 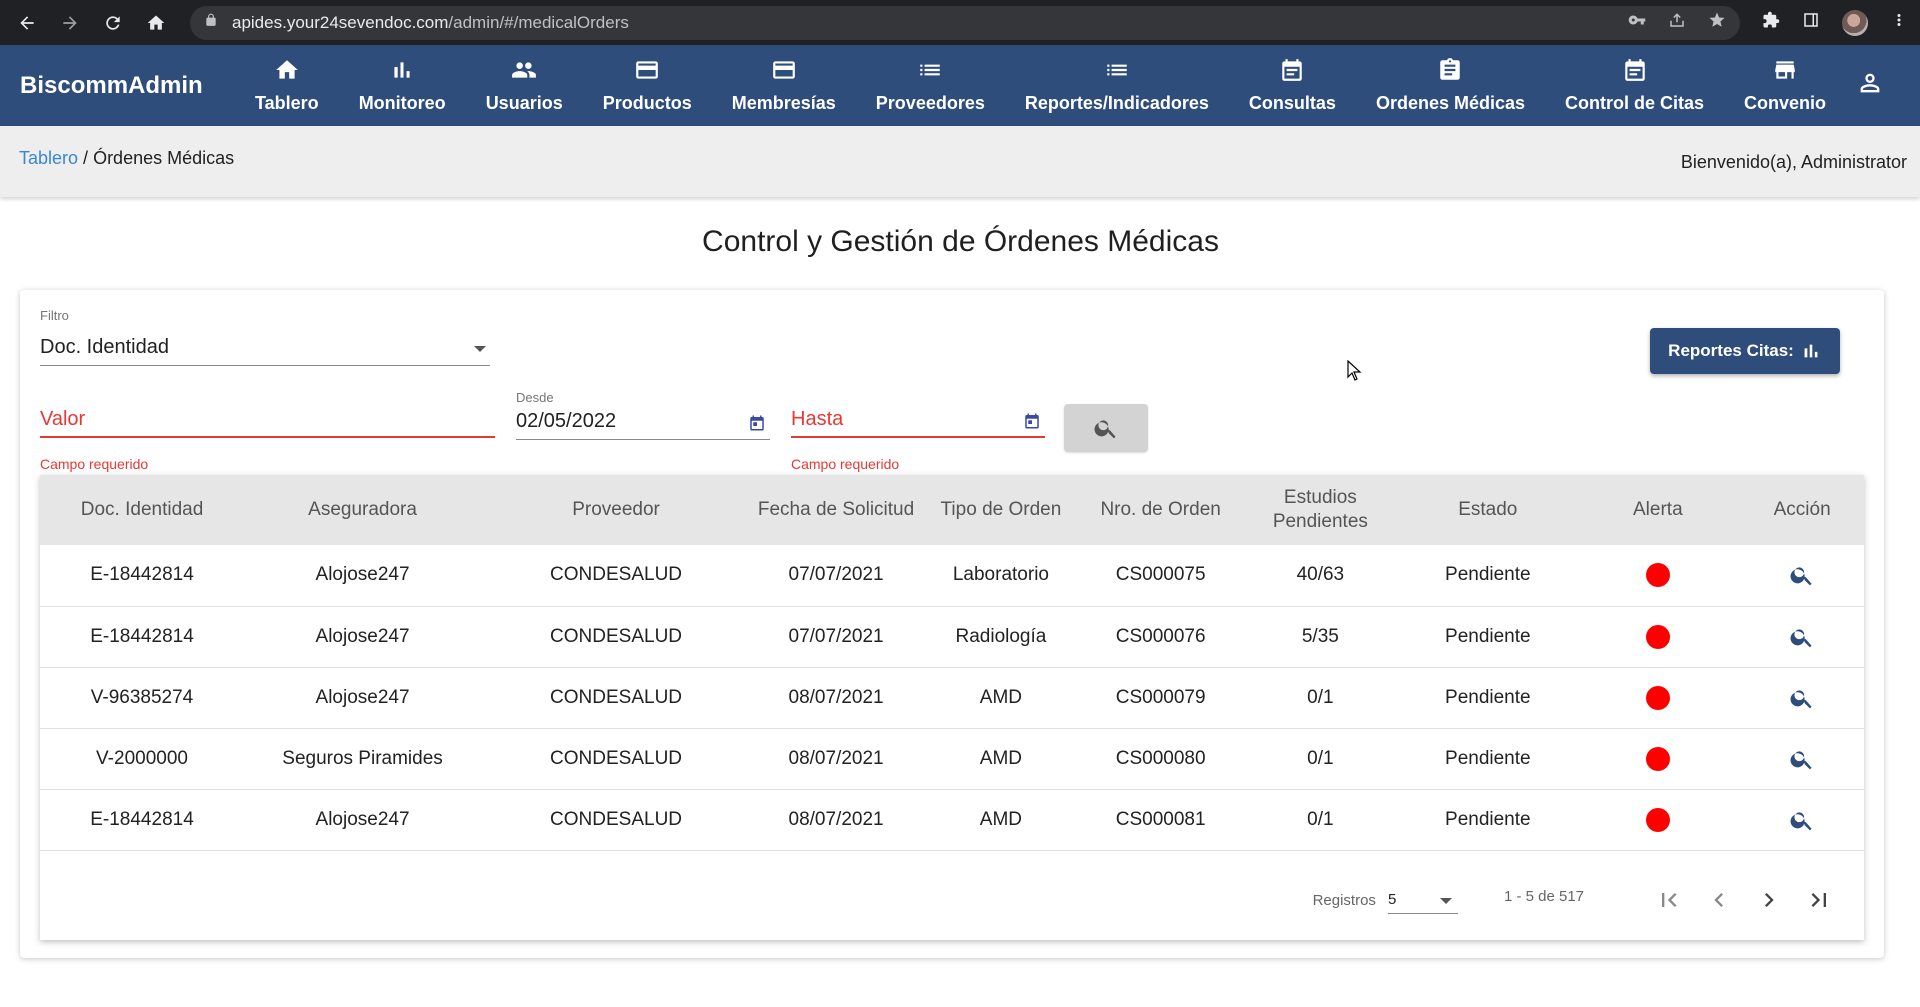 What do you see at coordinates (930, 85) in the screenshot?
I see `nav-item-proveedores: Proveedores` at bounding box center [930, 85].